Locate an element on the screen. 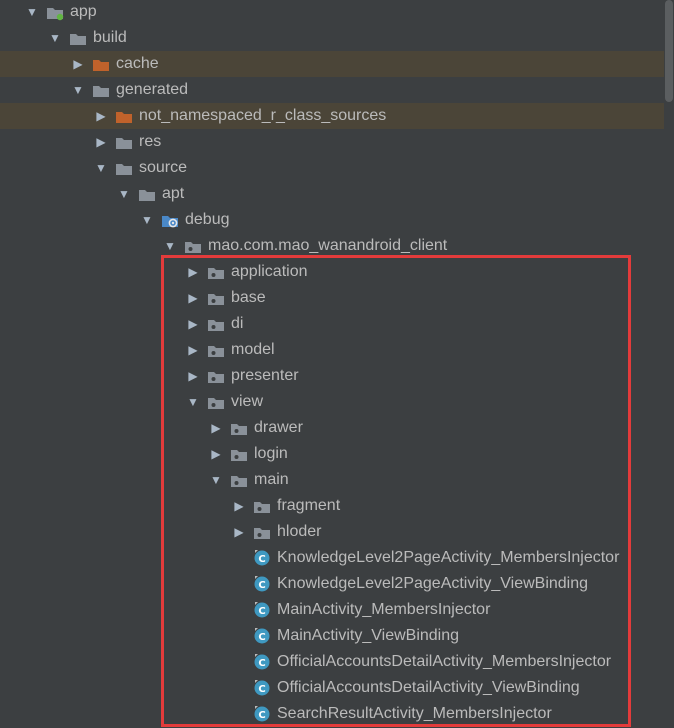  tree-node: C MainActivity_MembersInjector is located at coordinates (332, 610).